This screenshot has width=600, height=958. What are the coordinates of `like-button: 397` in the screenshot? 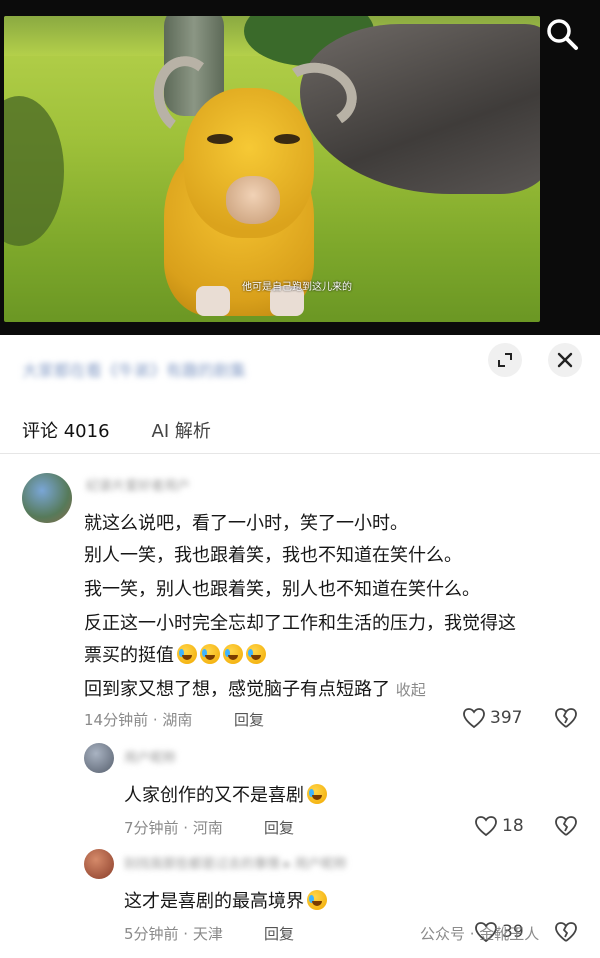 It's located at (492, 718).